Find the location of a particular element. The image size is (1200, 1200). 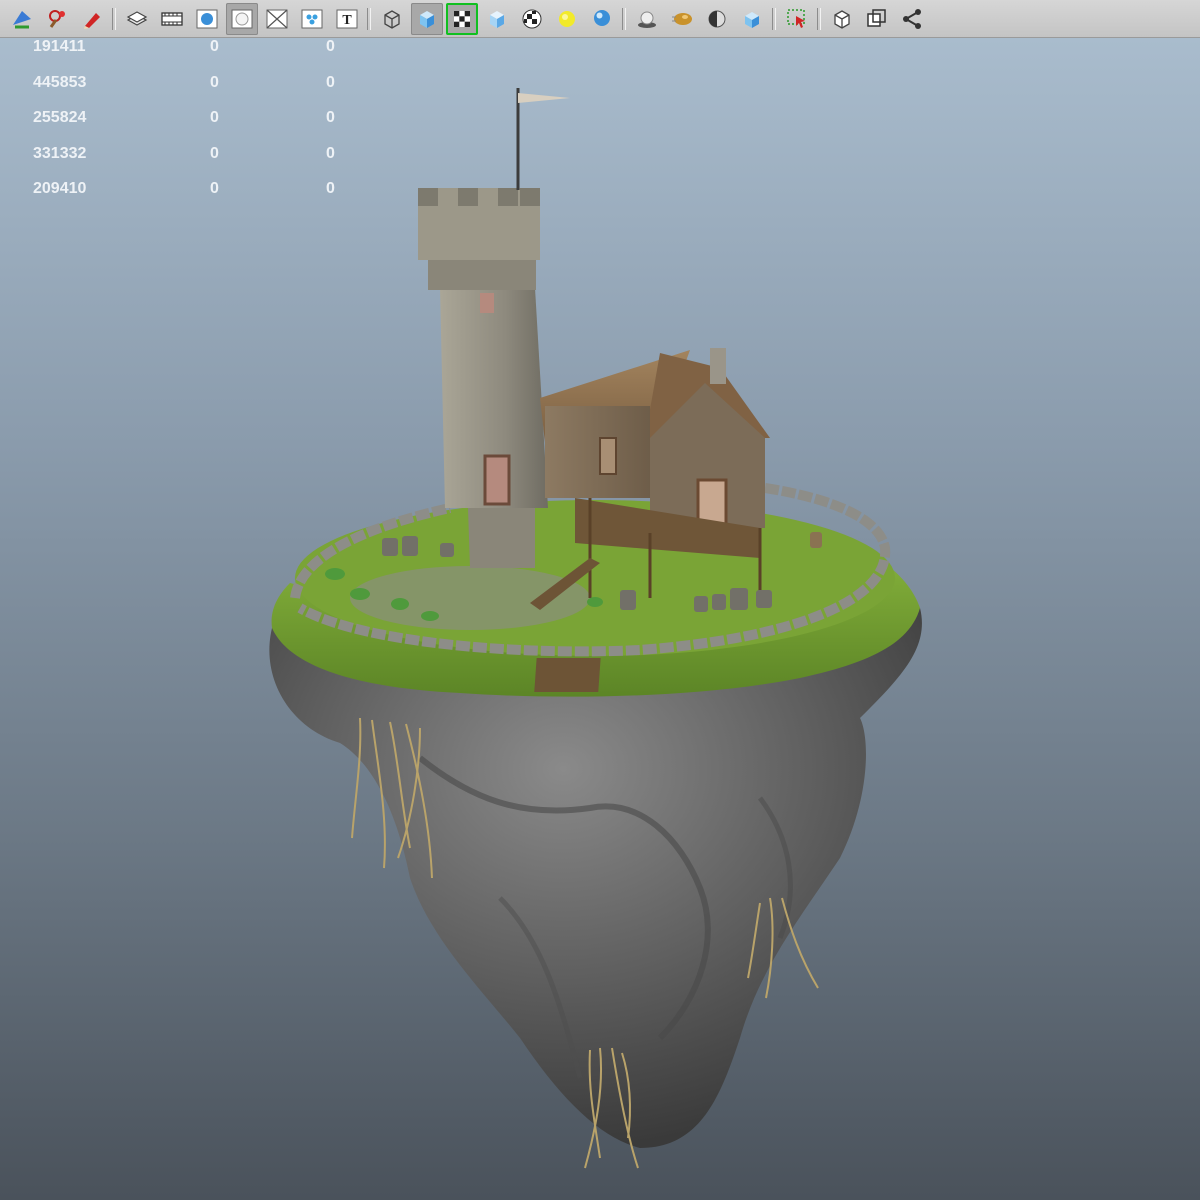

anti-alias-button is located at coordinates (717, 19).